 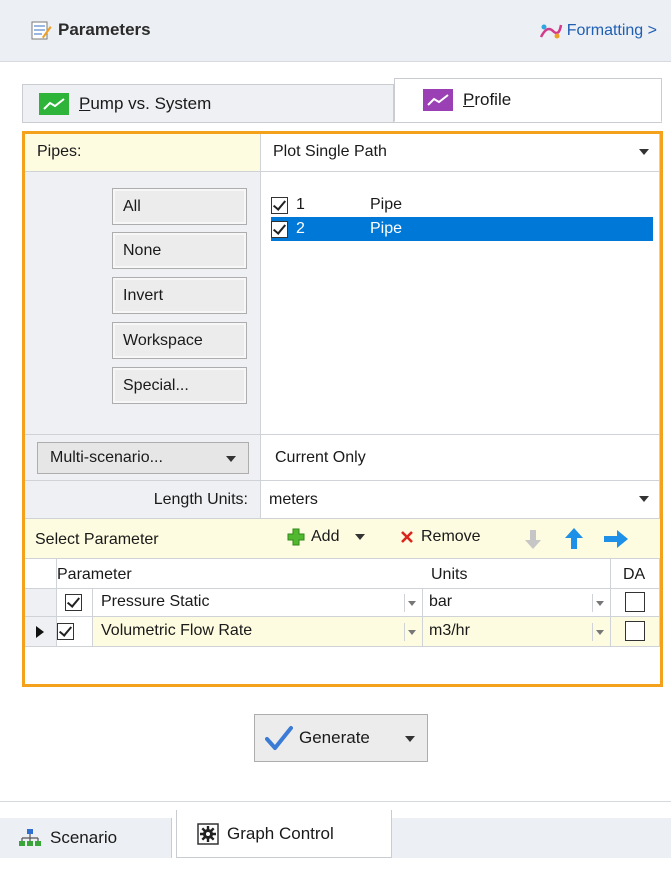 What do you see at coordinates (574, 539) in the screenshot?
I see `arrow-up-icon` at bounding box center [574, 539].